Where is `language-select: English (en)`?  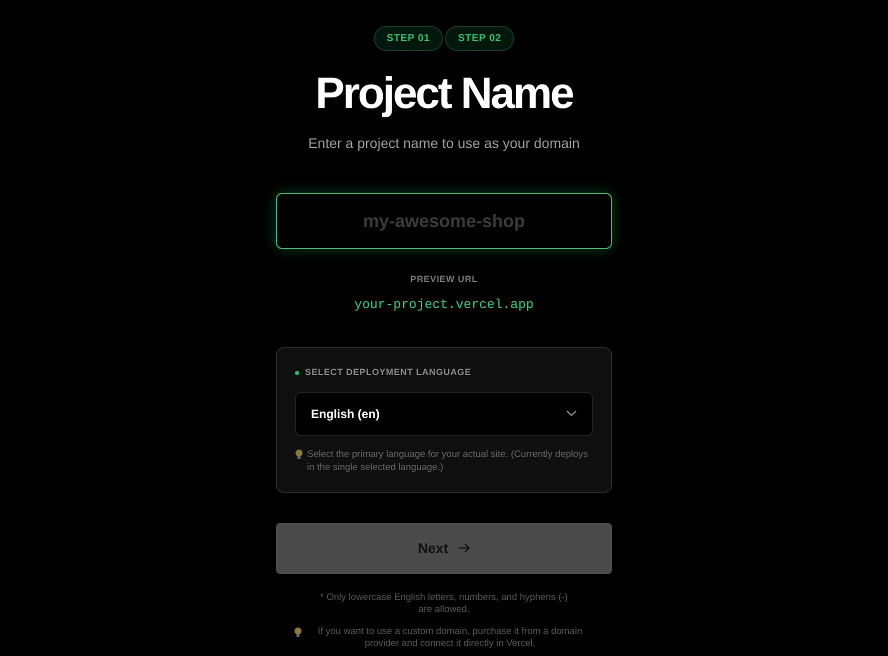
language-select: English (en) is located at coordinates (444, 414).